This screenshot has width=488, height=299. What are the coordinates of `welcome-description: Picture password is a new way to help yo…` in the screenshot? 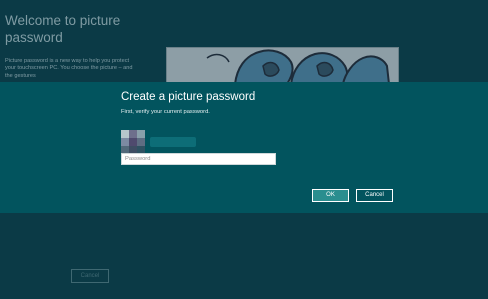 It's located at (69, 68).